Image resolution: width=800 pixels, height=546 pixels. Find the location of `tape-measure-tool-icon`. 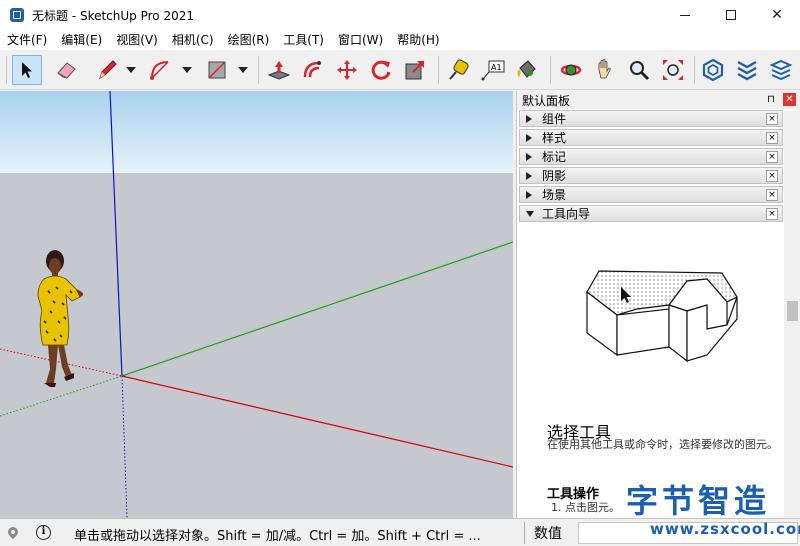

tape-measure-tool-icon is located at coordinates (459, 69).